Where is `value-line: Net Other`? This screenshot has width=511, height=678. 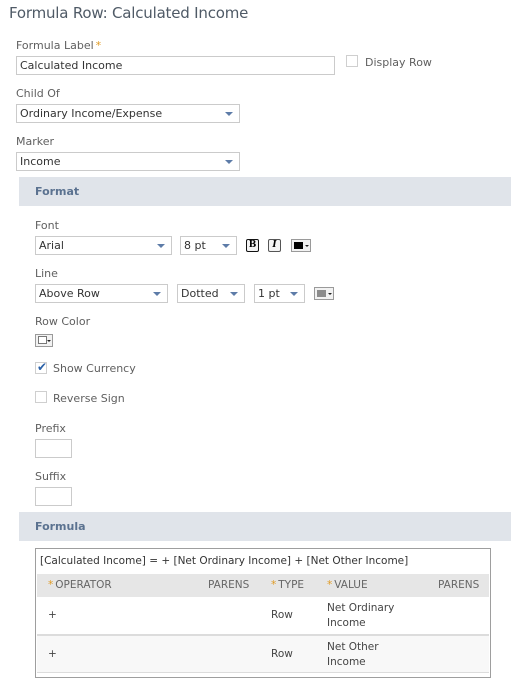 value-line: Net Other is located at coordinates (353, 647).